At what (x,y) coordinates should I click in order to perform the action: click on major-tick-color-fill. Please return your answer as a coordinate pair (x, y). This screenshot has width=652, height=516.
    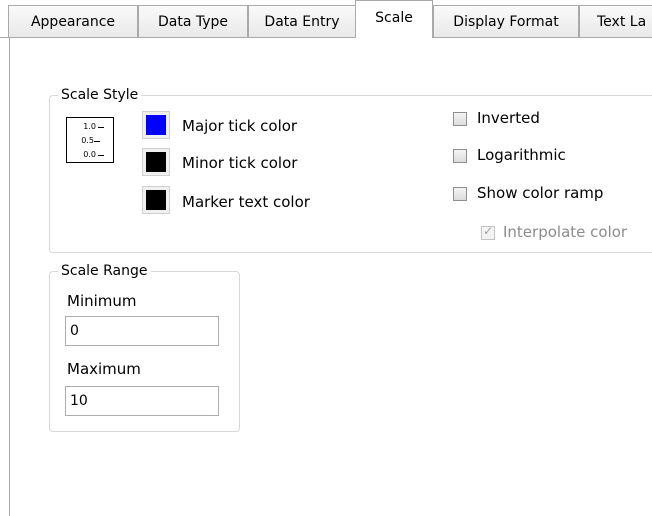
    Looking at the image, I should click on (156, 125).